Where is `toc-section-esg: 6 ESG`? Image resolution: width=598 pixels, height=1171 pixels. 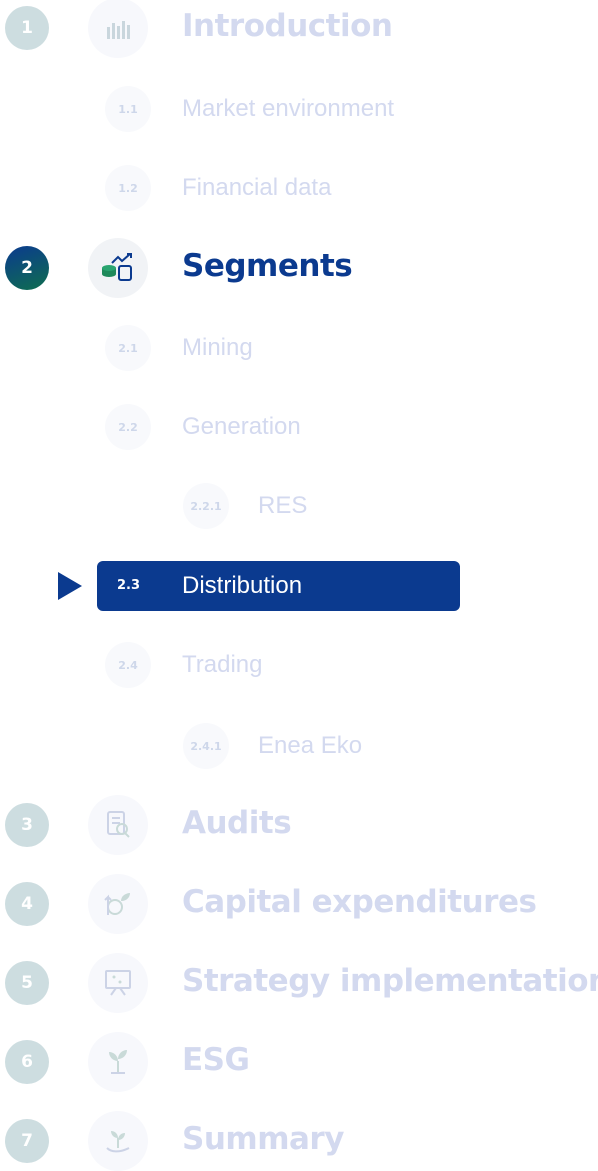 toc-section-esg: 6 ESG is located at coordinates (299, 1062).